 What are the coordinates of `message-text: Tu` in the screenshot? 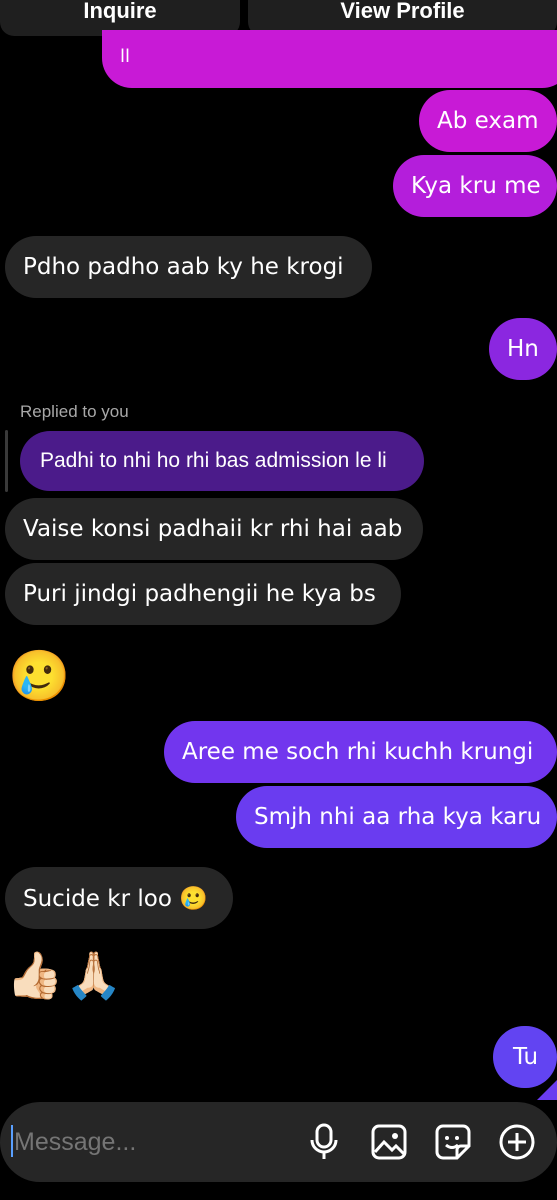 It's located at (526, 1057).